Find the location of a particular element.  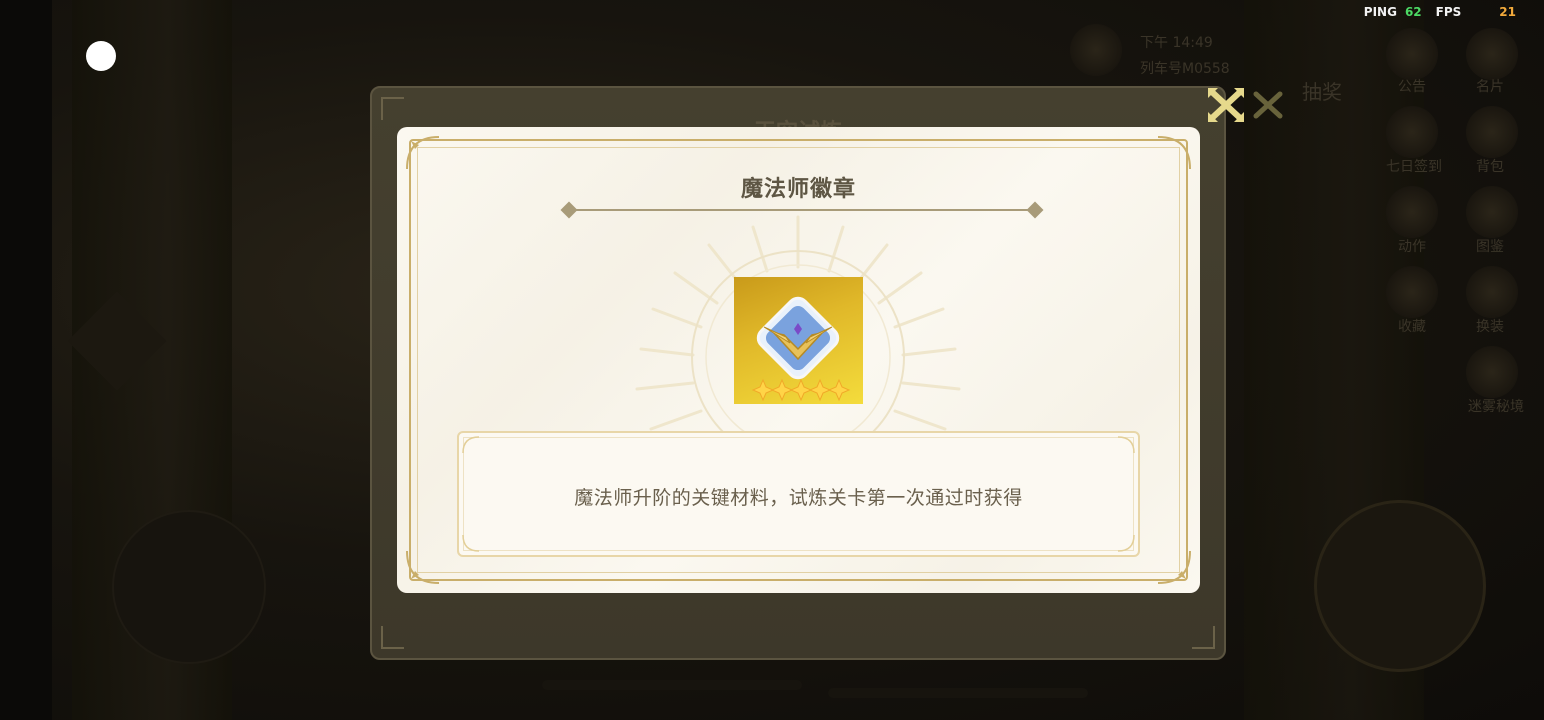

background-time-text: 下午 14:49 is located at coordinates (1176, 43).